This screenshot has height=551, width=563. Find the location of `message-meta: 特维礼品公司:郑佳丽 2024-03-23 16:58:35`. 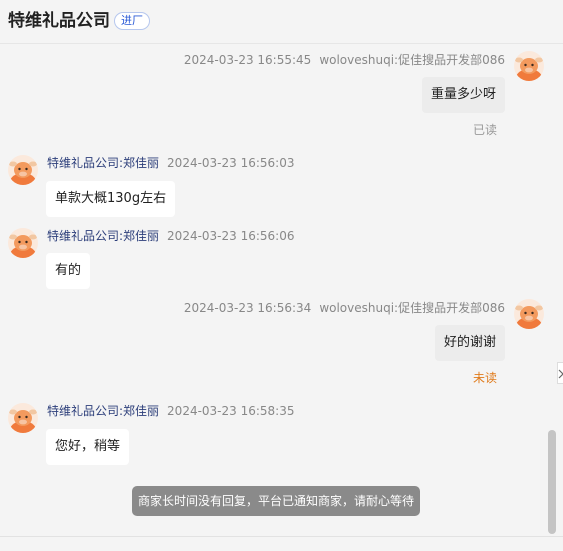

message-meta: 特维礼品公司:郑佳丽 2024-03-23 16:58:35 is located at coordinates (171, 411).